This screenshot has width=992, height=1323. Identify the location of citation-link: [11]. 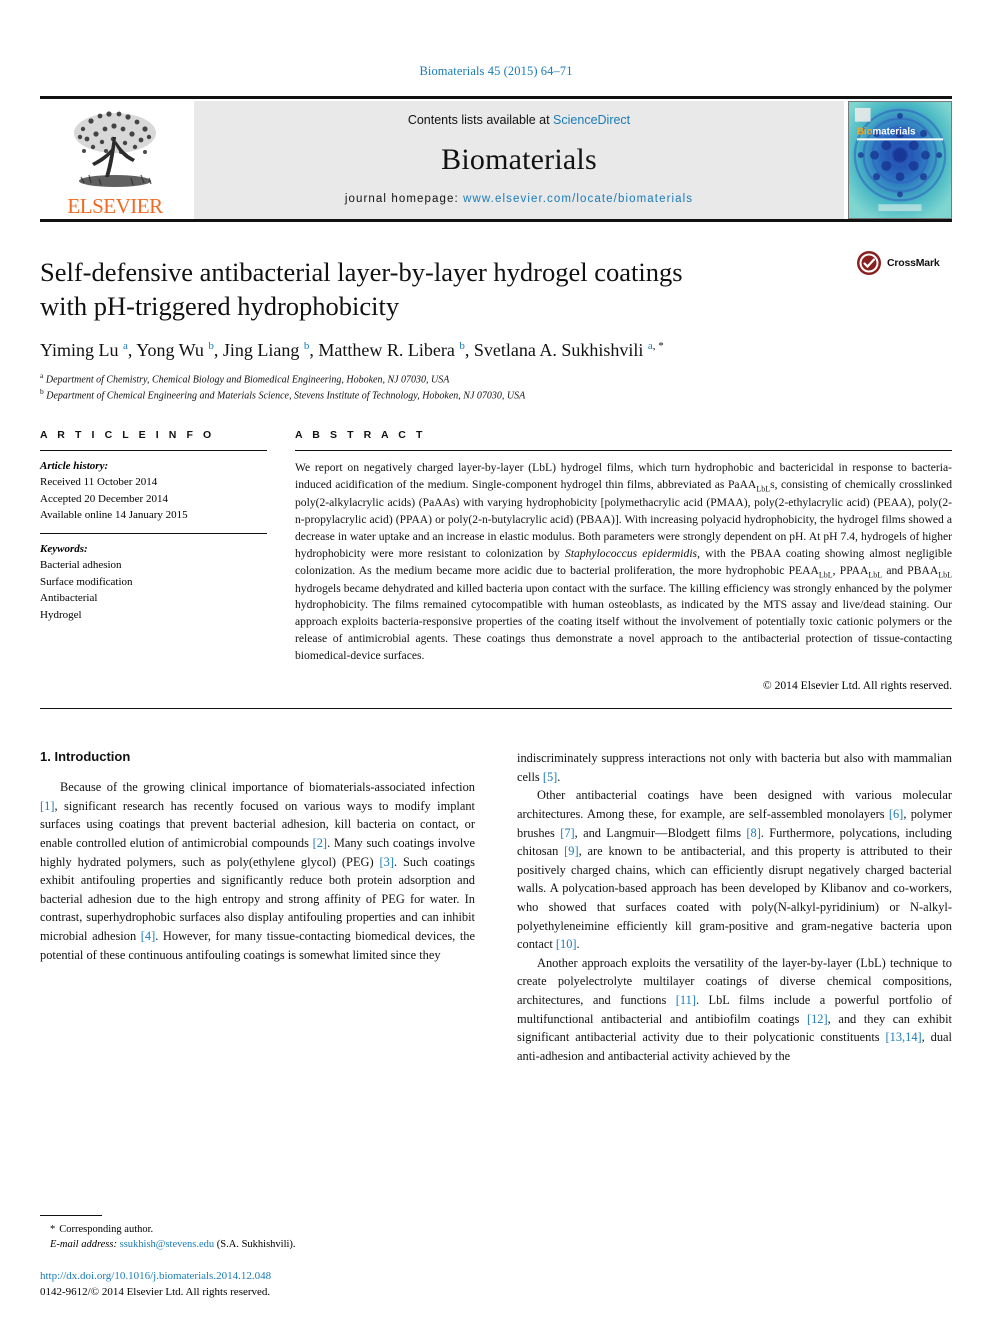
(686, 1000).